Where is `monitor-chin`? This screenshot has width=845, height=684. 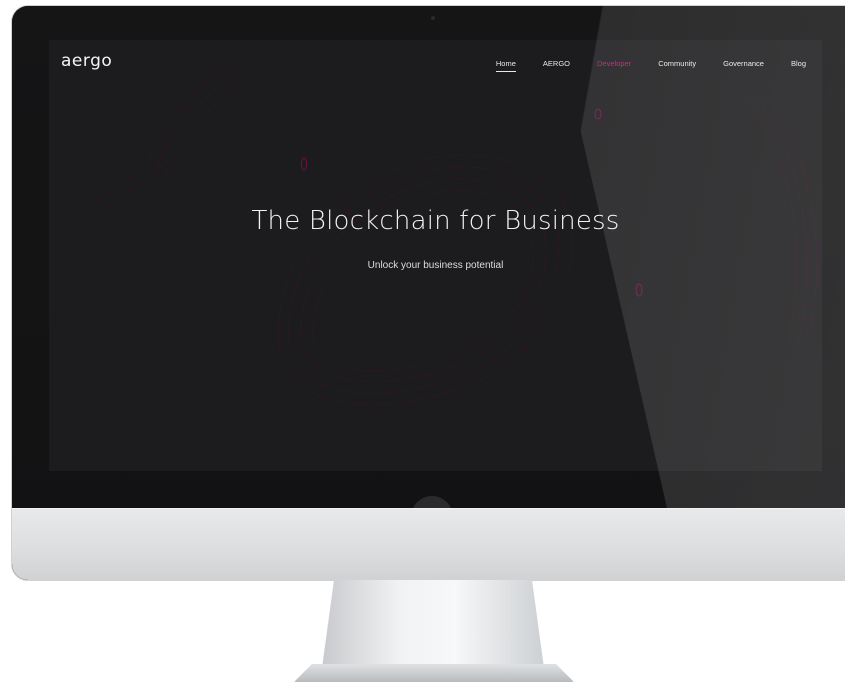
monitor-chin is located at coordinates (428, 544).